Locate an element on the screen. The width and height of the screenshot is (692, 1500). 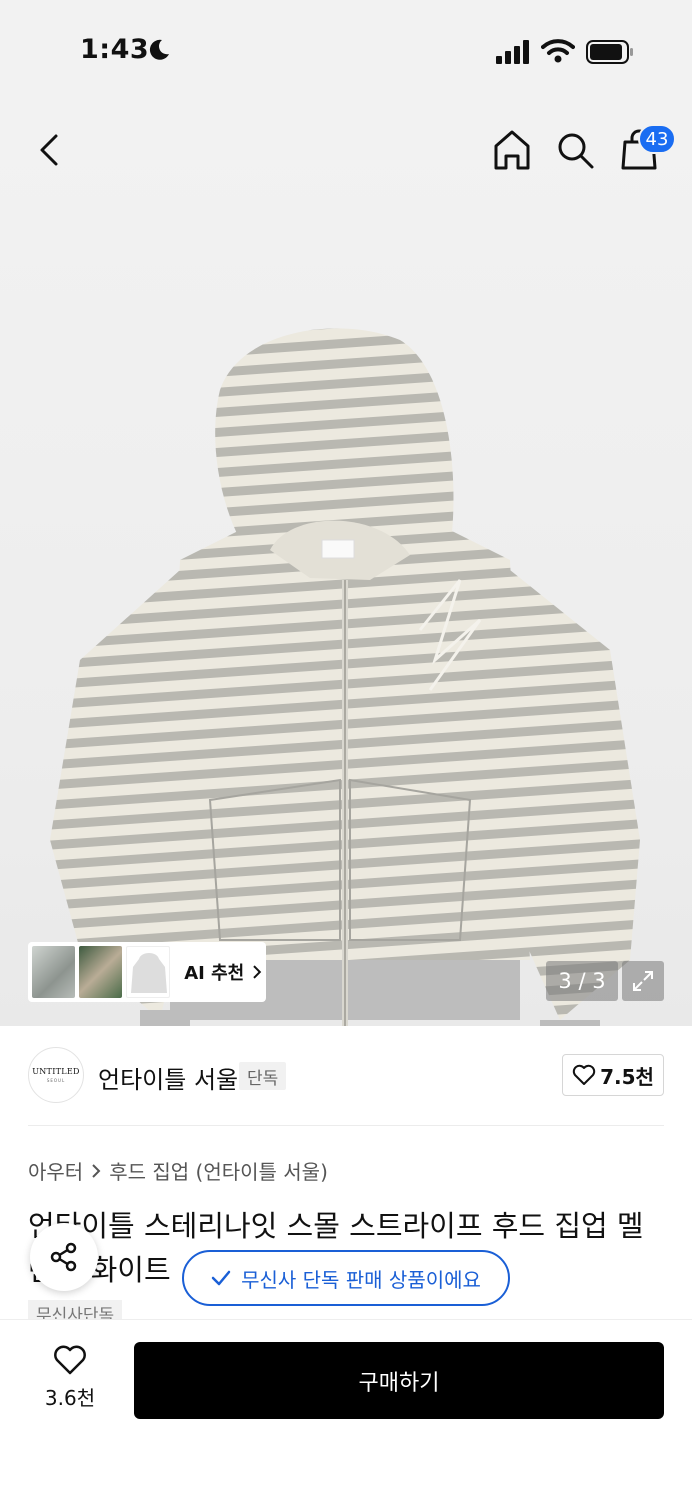
brand-like-count: 7.5천 is located at coordinates (627, 1076).